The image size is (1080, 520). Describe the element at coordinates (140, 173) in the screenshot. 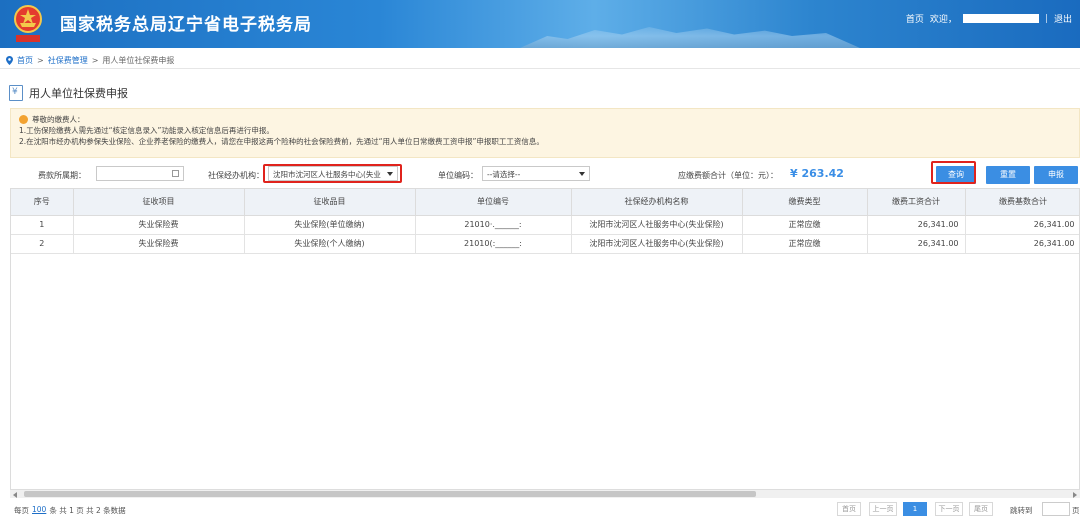

I see `period-input` at that location.